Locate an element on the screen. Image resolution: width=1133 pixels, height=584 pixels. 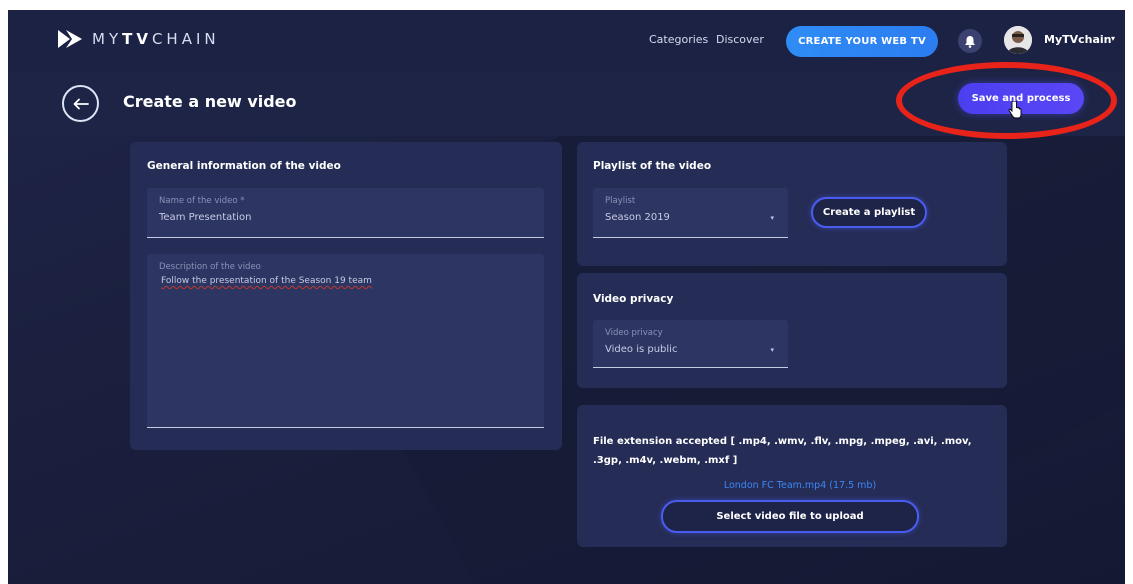
arrow-left-icon is located at coordinates (81, 103).